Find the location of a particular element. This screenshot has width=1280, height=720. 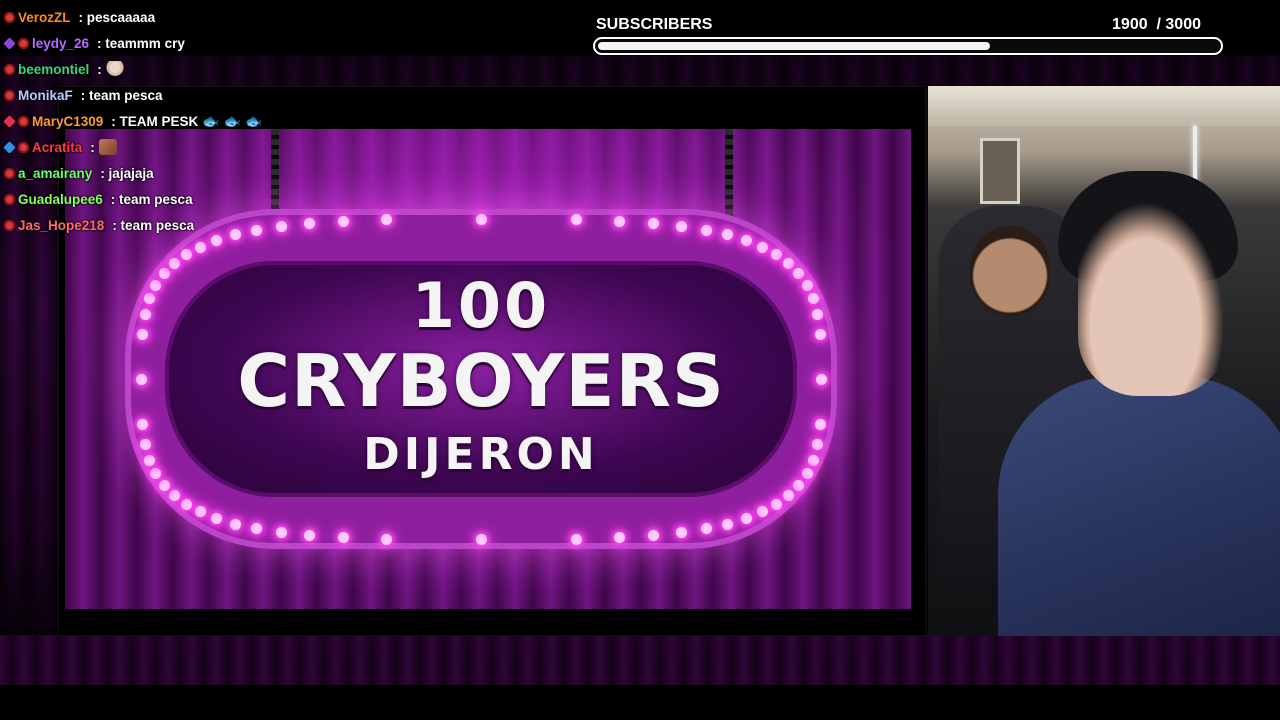

webcam-ceiling is located at coordinates (1104, 106).